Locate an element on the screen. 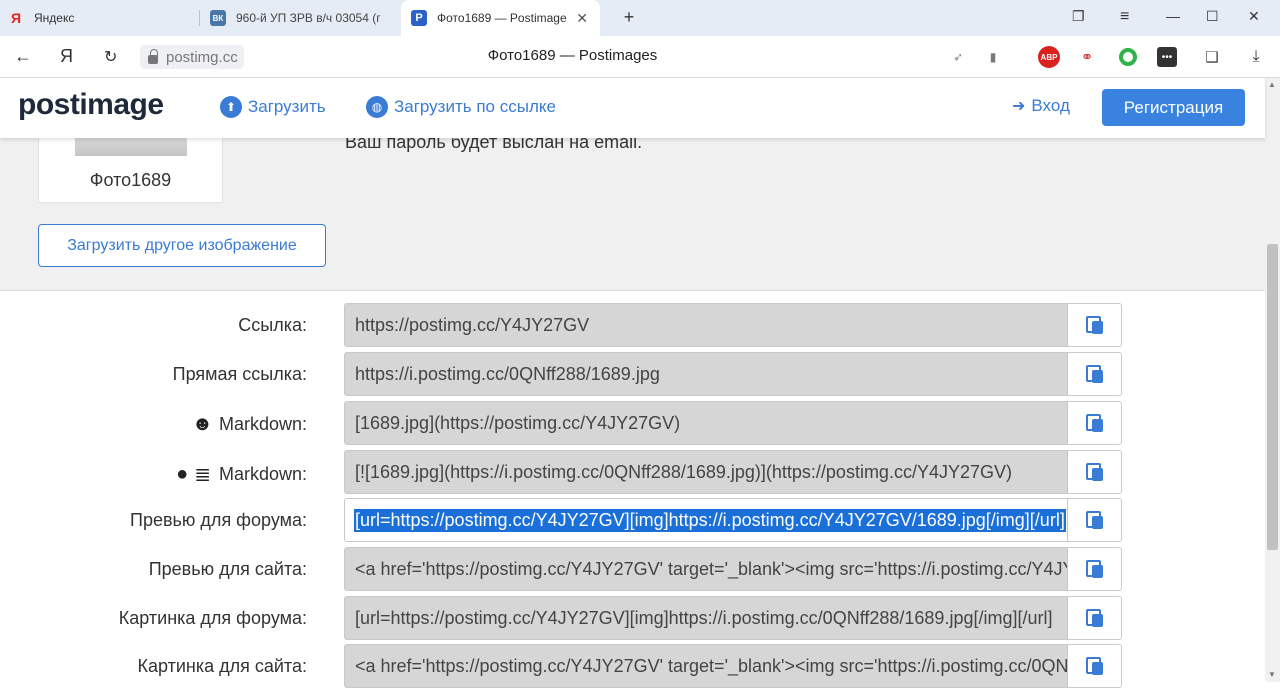  yandex-icon: Я is located at coordinates (16, 18).